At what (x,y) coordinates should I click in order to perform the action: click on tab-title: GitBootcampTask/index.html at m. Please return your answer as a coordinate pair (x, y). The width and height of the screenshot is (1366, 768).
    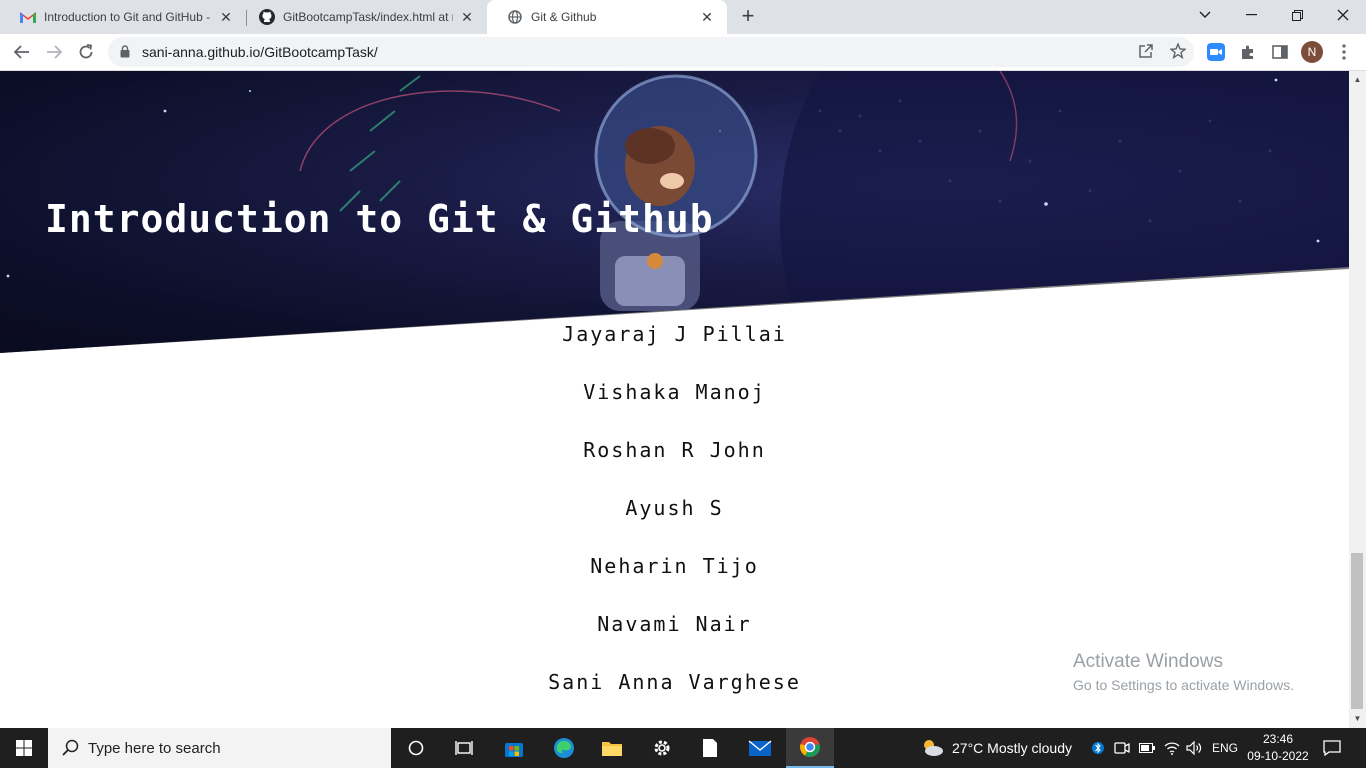
    Looking at the image, I should click on (368, 17).